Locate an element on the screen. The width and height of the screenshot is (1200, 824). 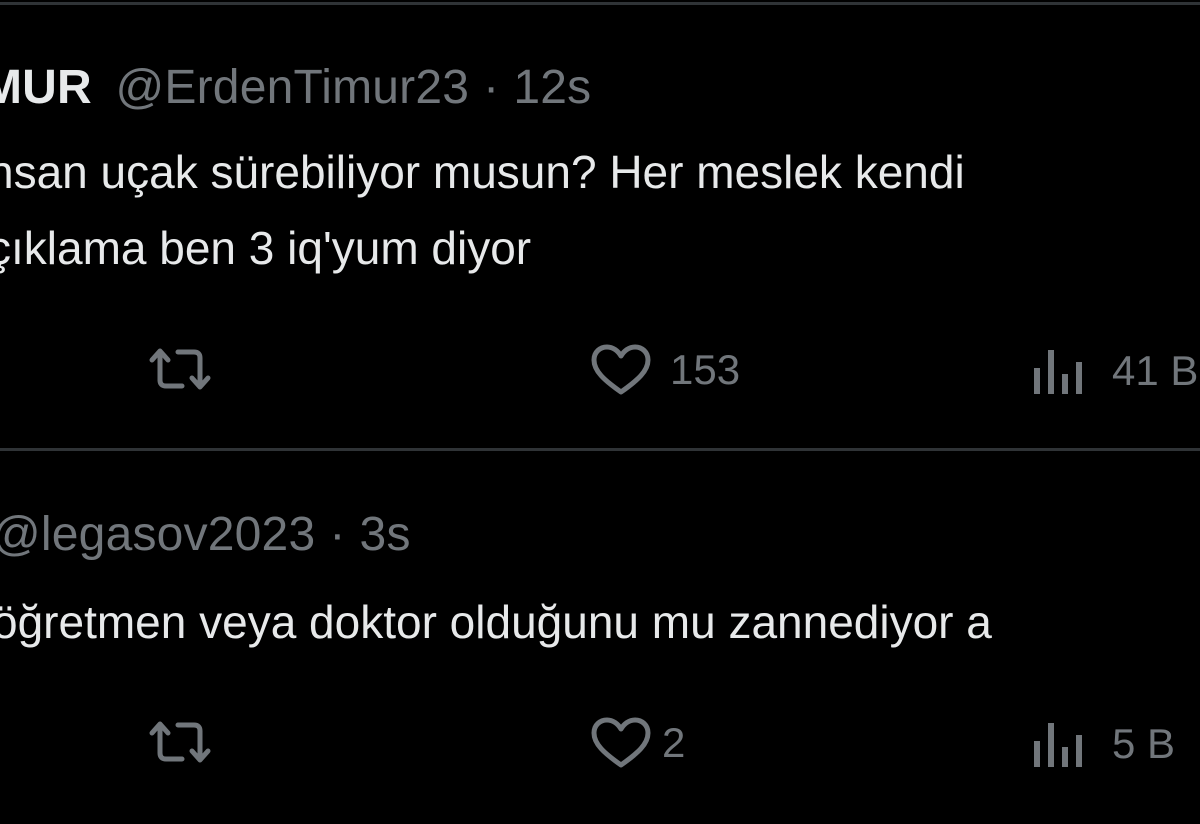
tweet-2-views-count: 5 B is located at coordinates (1144, 743).